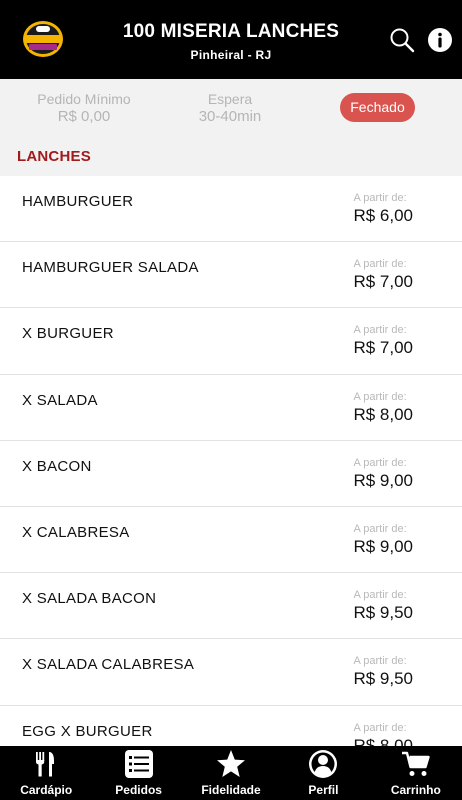 This screenshot has height=800, width=462. What do you see at coordinates (108, 665) in the screenshot?
I see `menu-item-name: X SALADA CALABRESA` at bounding box center [108, 665].